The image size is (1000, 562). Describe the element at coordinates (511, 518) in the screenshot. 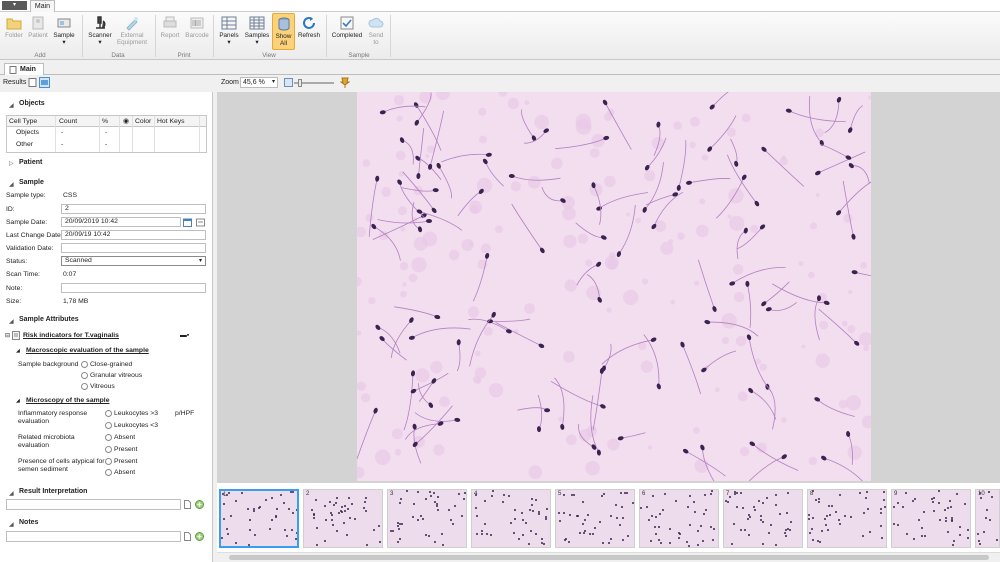

I see `thumbnail-item: 4` at that location.